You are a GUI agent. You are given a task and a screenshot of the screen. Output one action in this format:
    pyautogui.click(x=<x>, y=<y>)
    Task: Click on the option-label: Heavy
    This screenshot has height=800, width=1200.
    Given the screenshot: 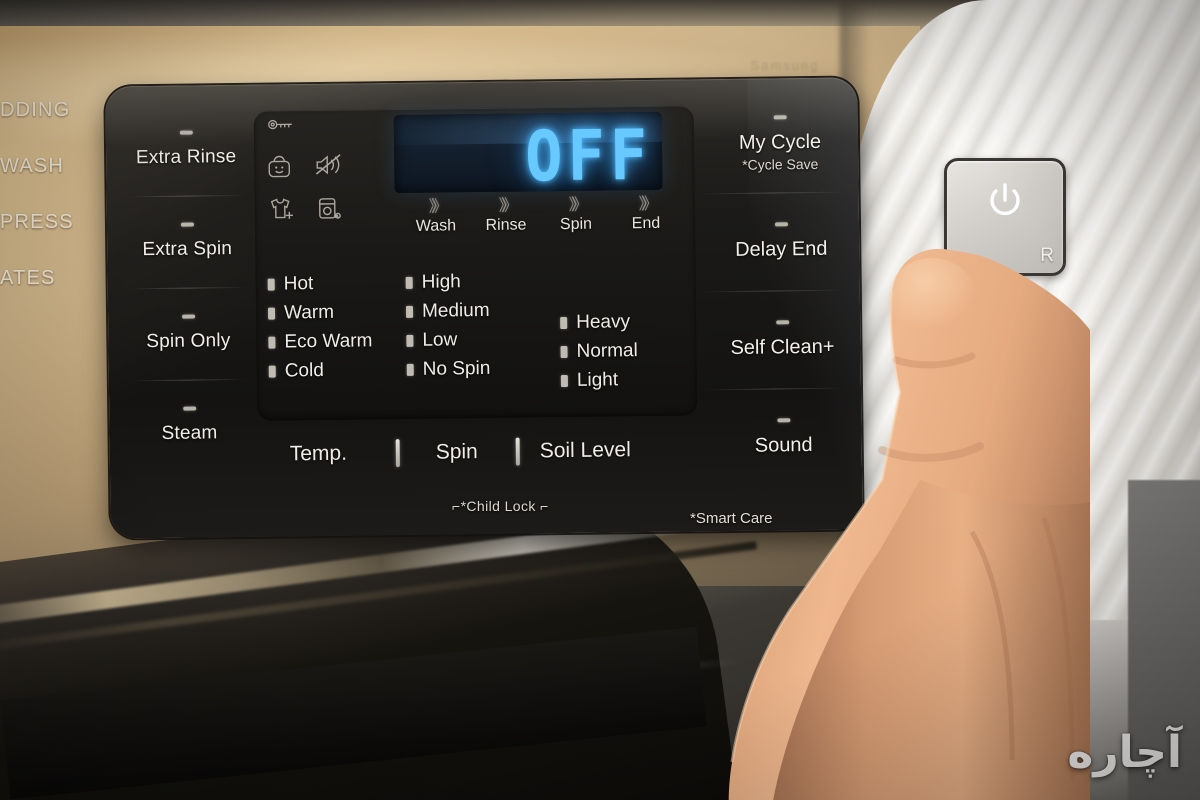 What is the action you would take?
    pyautogui.click(x=603, y=321)
    